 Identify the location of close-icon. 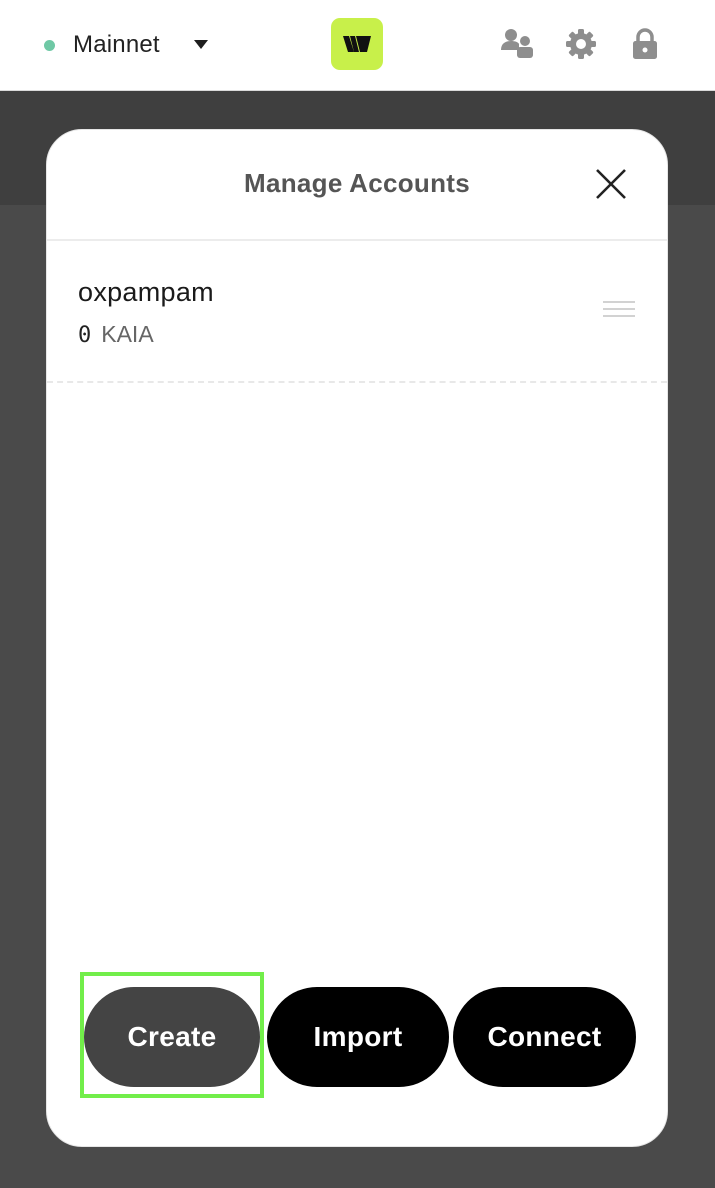
(611, 184).